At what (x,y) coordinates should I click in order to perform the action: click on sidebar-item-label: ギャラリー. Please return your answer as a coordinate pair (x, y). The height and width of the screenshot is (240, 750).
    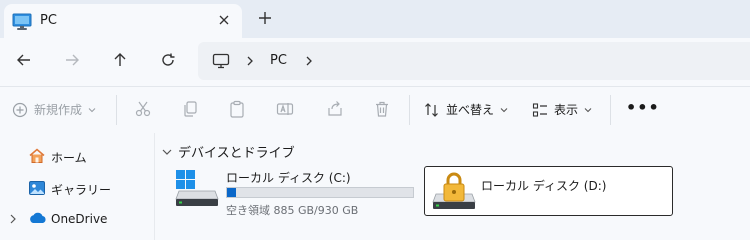
    Looking at the image, I should click on (81, 190).